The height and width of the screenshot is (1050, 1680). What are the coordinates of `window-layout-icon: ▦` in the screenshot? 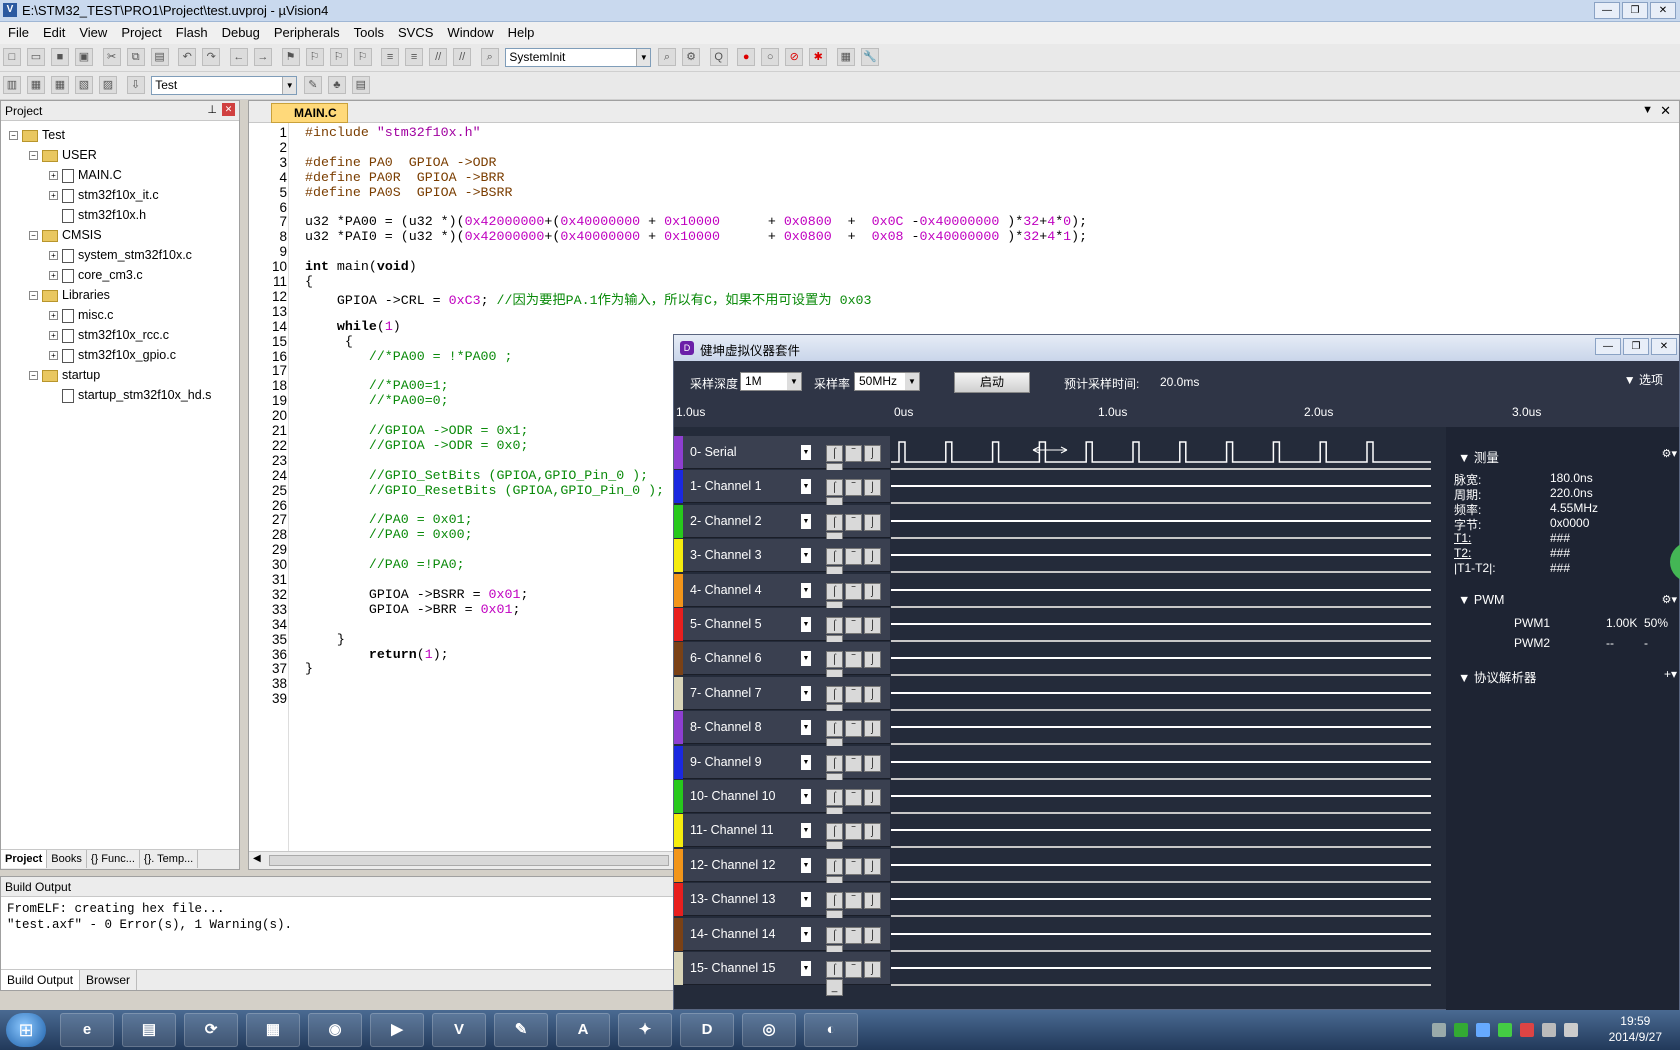 It's located at (845, 57).